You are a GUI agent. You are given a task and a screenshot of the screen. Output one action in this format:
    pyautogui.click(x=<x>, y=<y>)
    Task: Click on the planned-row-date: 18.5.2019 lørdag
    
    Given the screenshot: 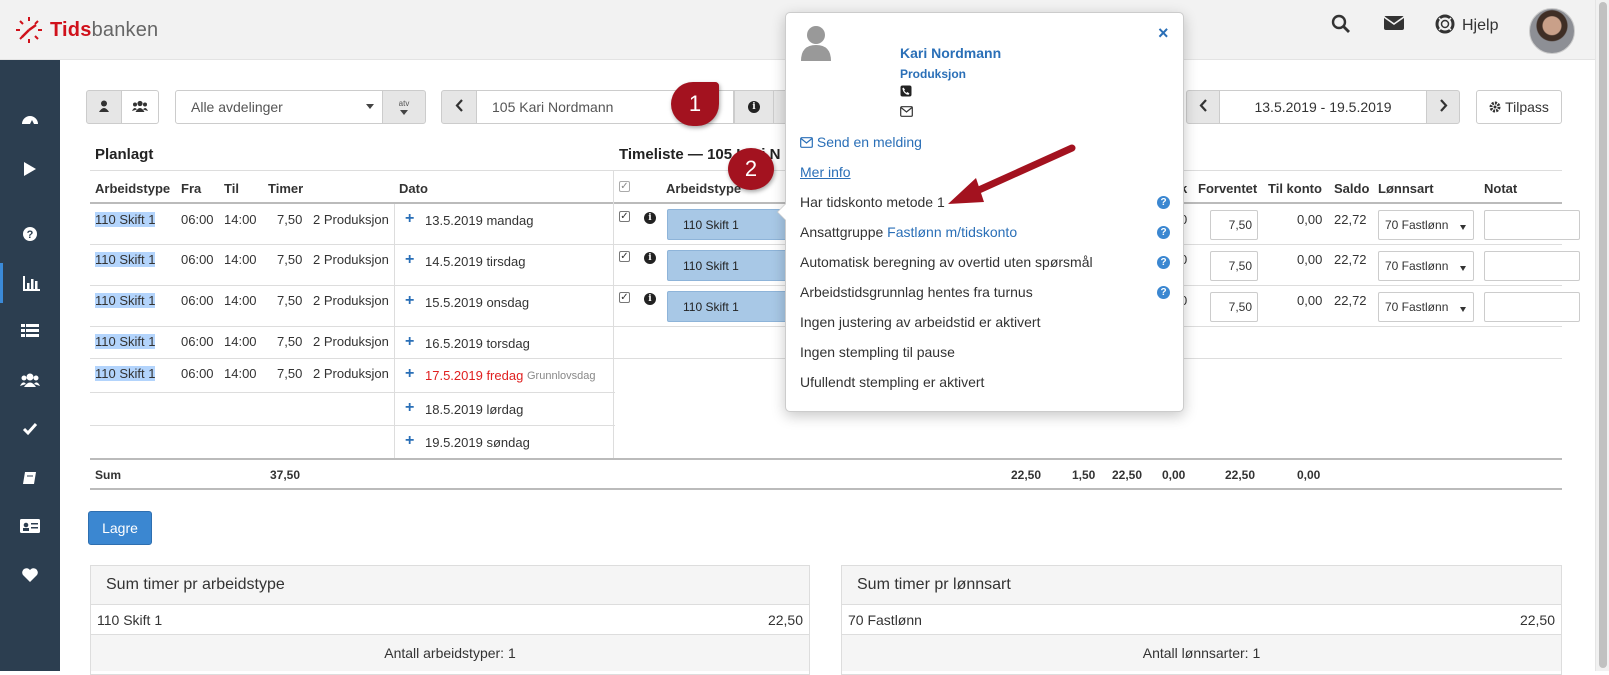 What is the action you would take?
    pyautogui.click(x=474, y=409)
    